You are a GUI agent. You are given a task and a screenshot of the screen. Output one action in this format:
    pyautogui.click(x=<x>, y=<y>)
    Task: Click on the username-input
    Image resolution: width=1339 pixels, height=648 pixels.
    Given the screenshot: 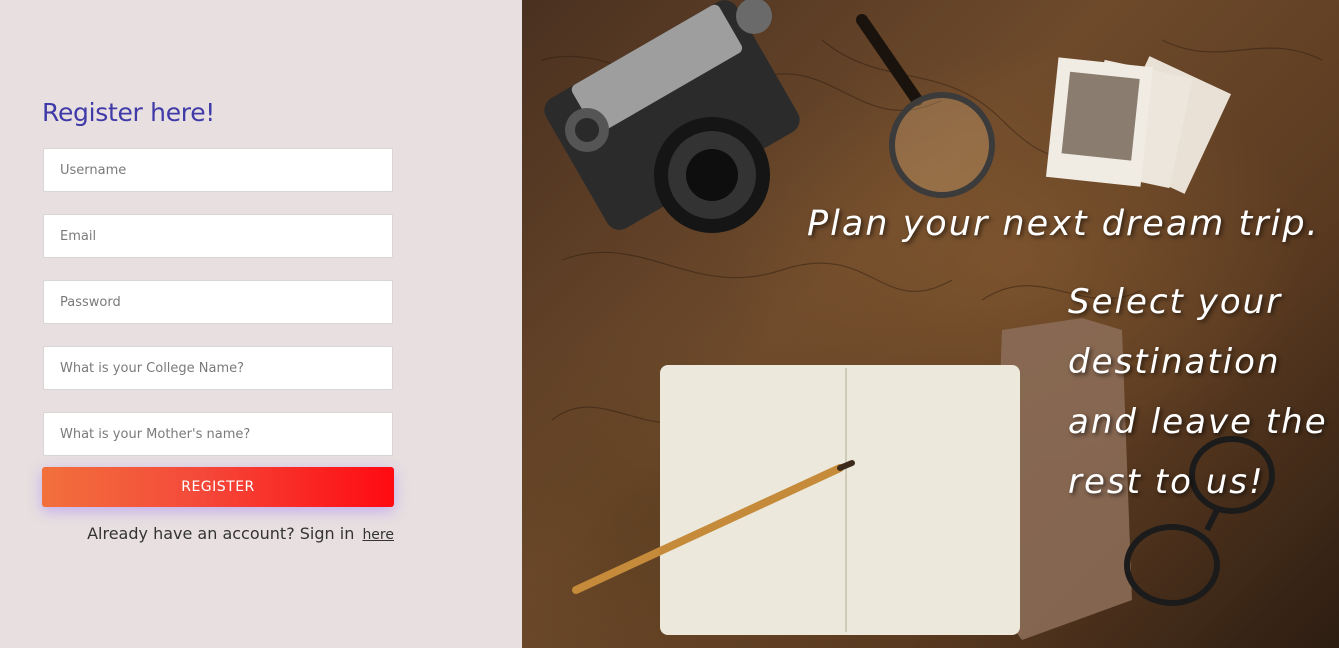 What is the action you would take?
    pyautogui.click(x=218, y=170)
    